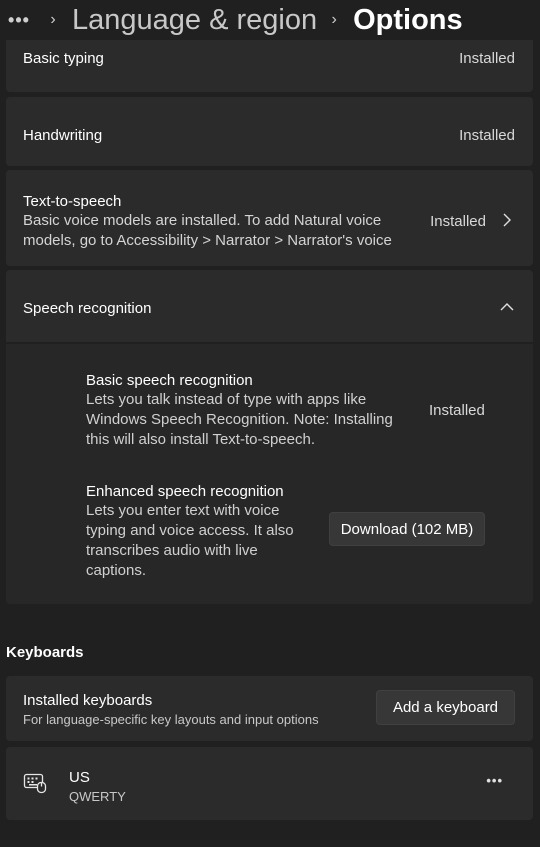 The height and width of the screenshot is (847, 540). Describe the element at coordinates (79, 777) in the screenshot. I see `keyboard-name: US` at that location.